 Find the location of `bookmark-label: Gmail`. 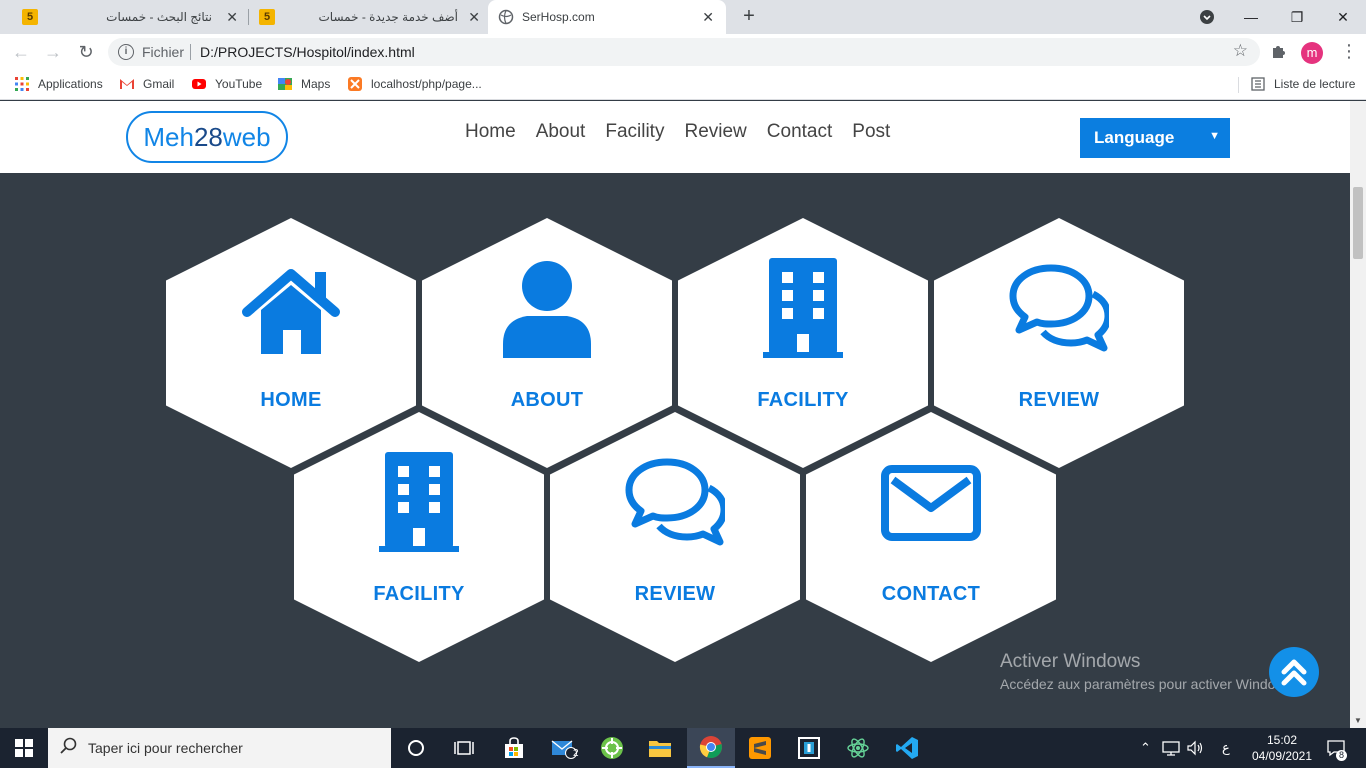

bookmark-label: Gmail is located at coordinates (159, 84).